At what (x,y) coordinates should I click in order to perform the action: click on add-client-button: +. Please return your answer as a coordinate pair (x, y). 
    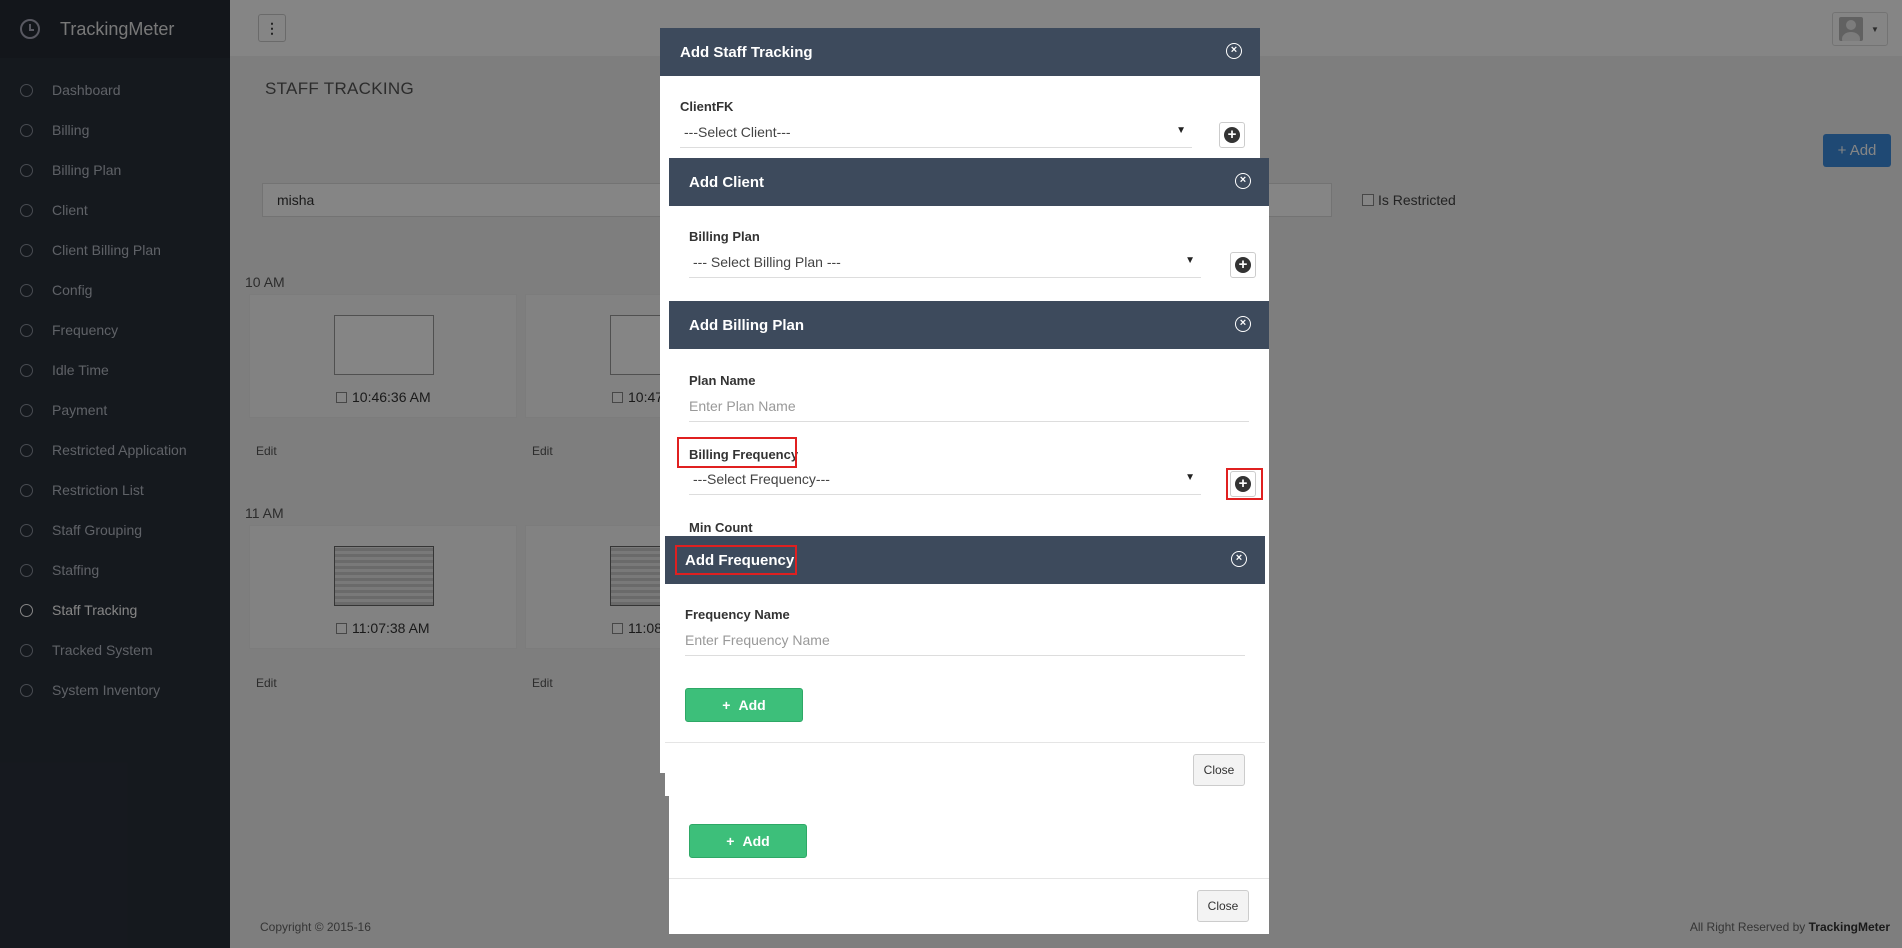
    Looking at the image, I should click on (1232, 135).